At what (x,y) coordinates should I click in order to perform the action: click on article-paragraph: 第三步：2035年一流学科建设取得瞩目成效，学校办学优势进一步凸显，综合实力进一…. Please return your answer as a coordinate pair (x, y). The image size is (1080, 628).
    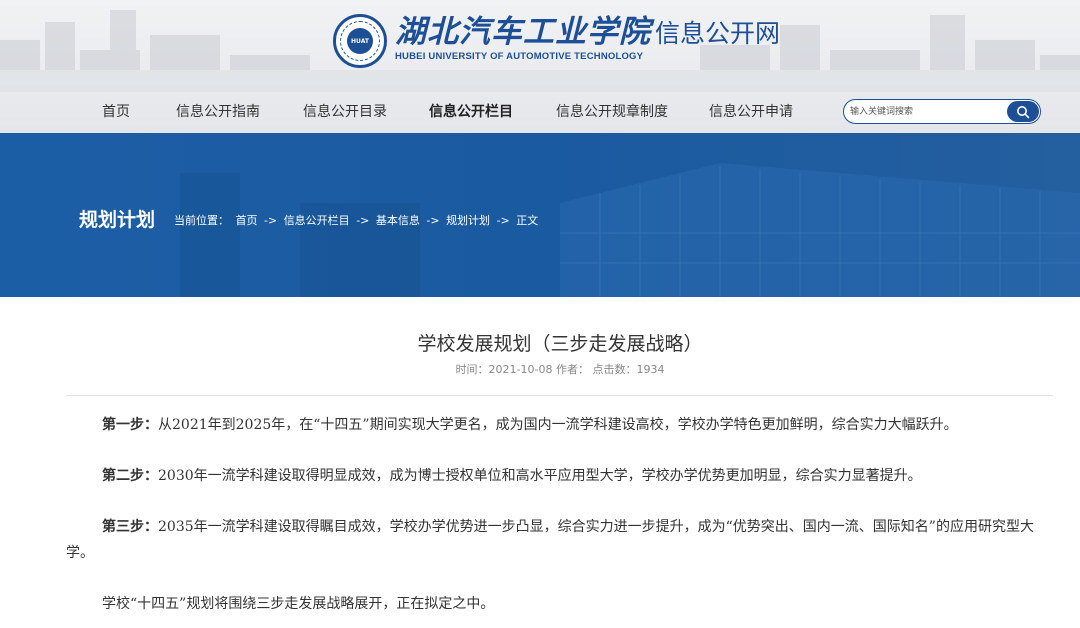
    Looking at the image, I should click on (561, 540).